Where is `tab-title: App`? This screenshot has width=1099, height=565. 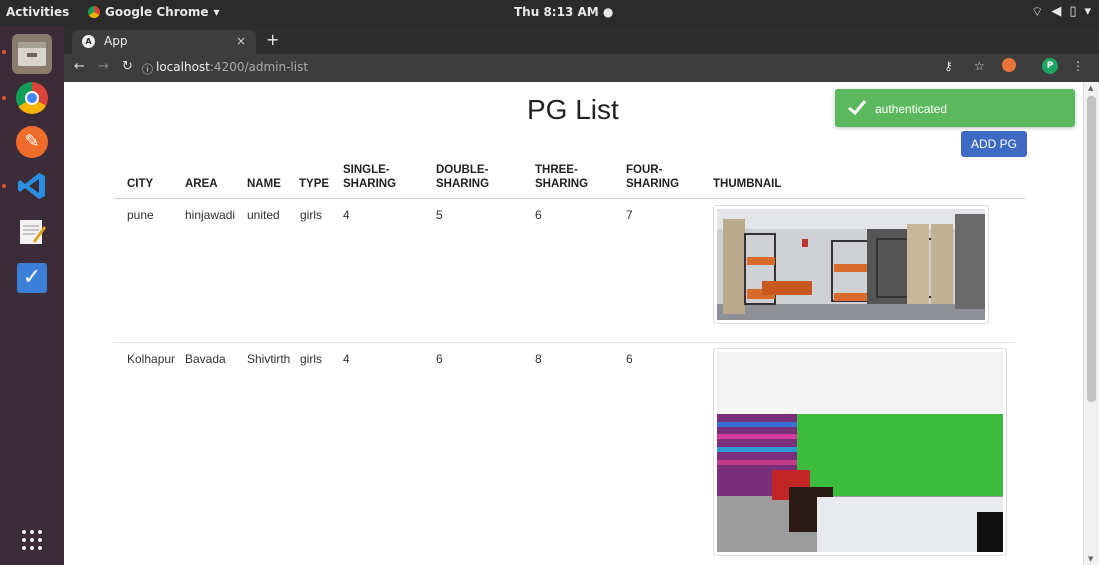
tab-title: App is located at coordinates (116, 41).